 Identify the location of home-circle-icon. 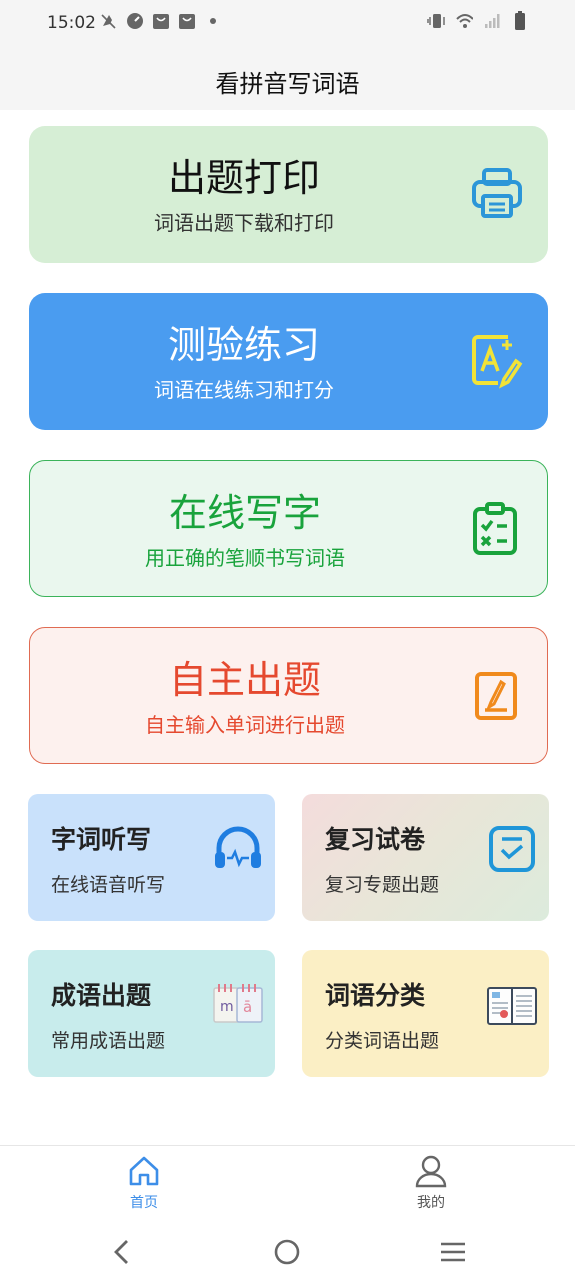
(287, 1252).